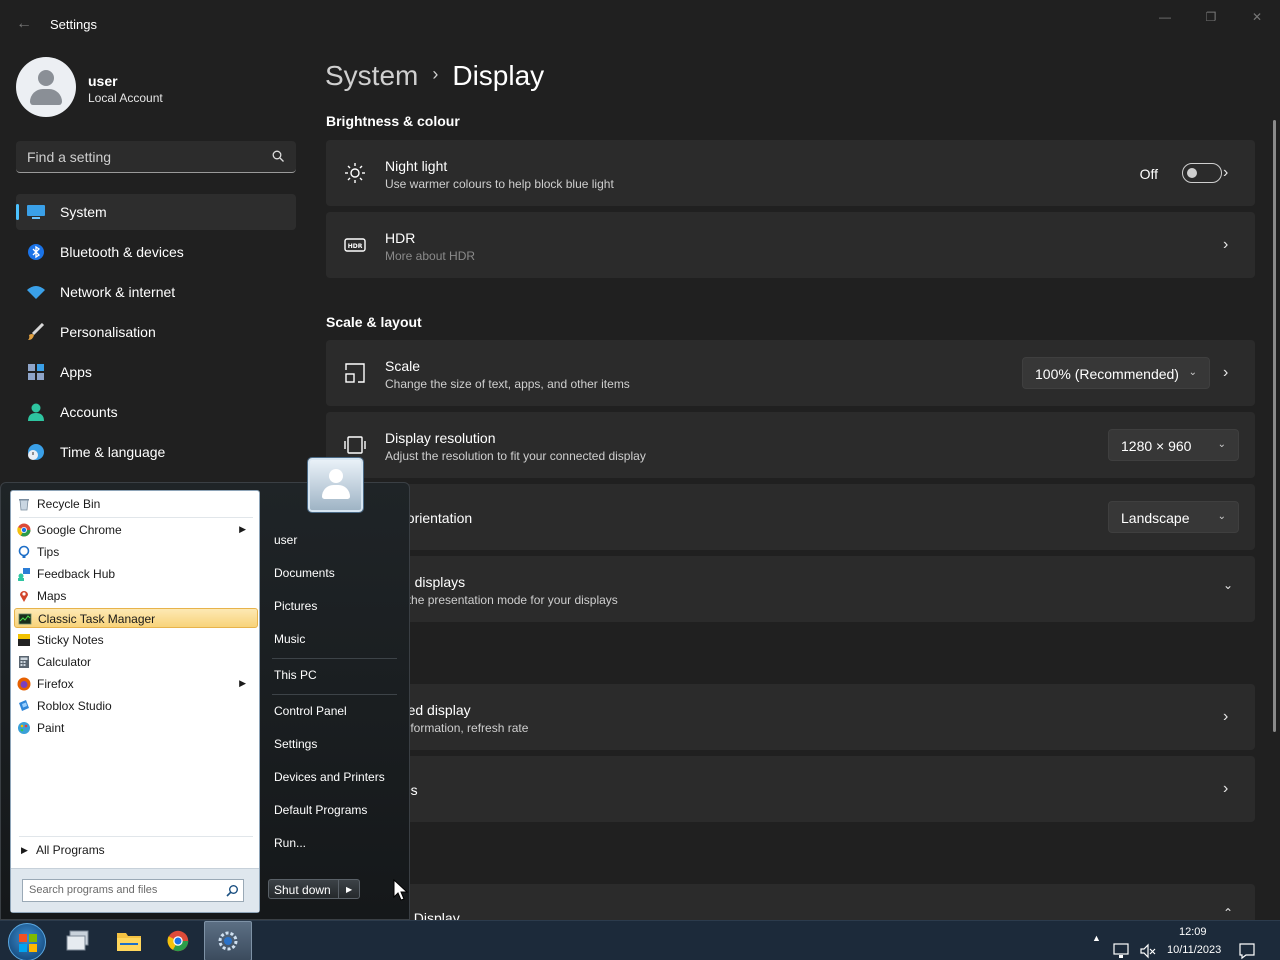  Describe the element at coordinates (103, 81) in the screenshot. I see `profile-name: user` at that location.